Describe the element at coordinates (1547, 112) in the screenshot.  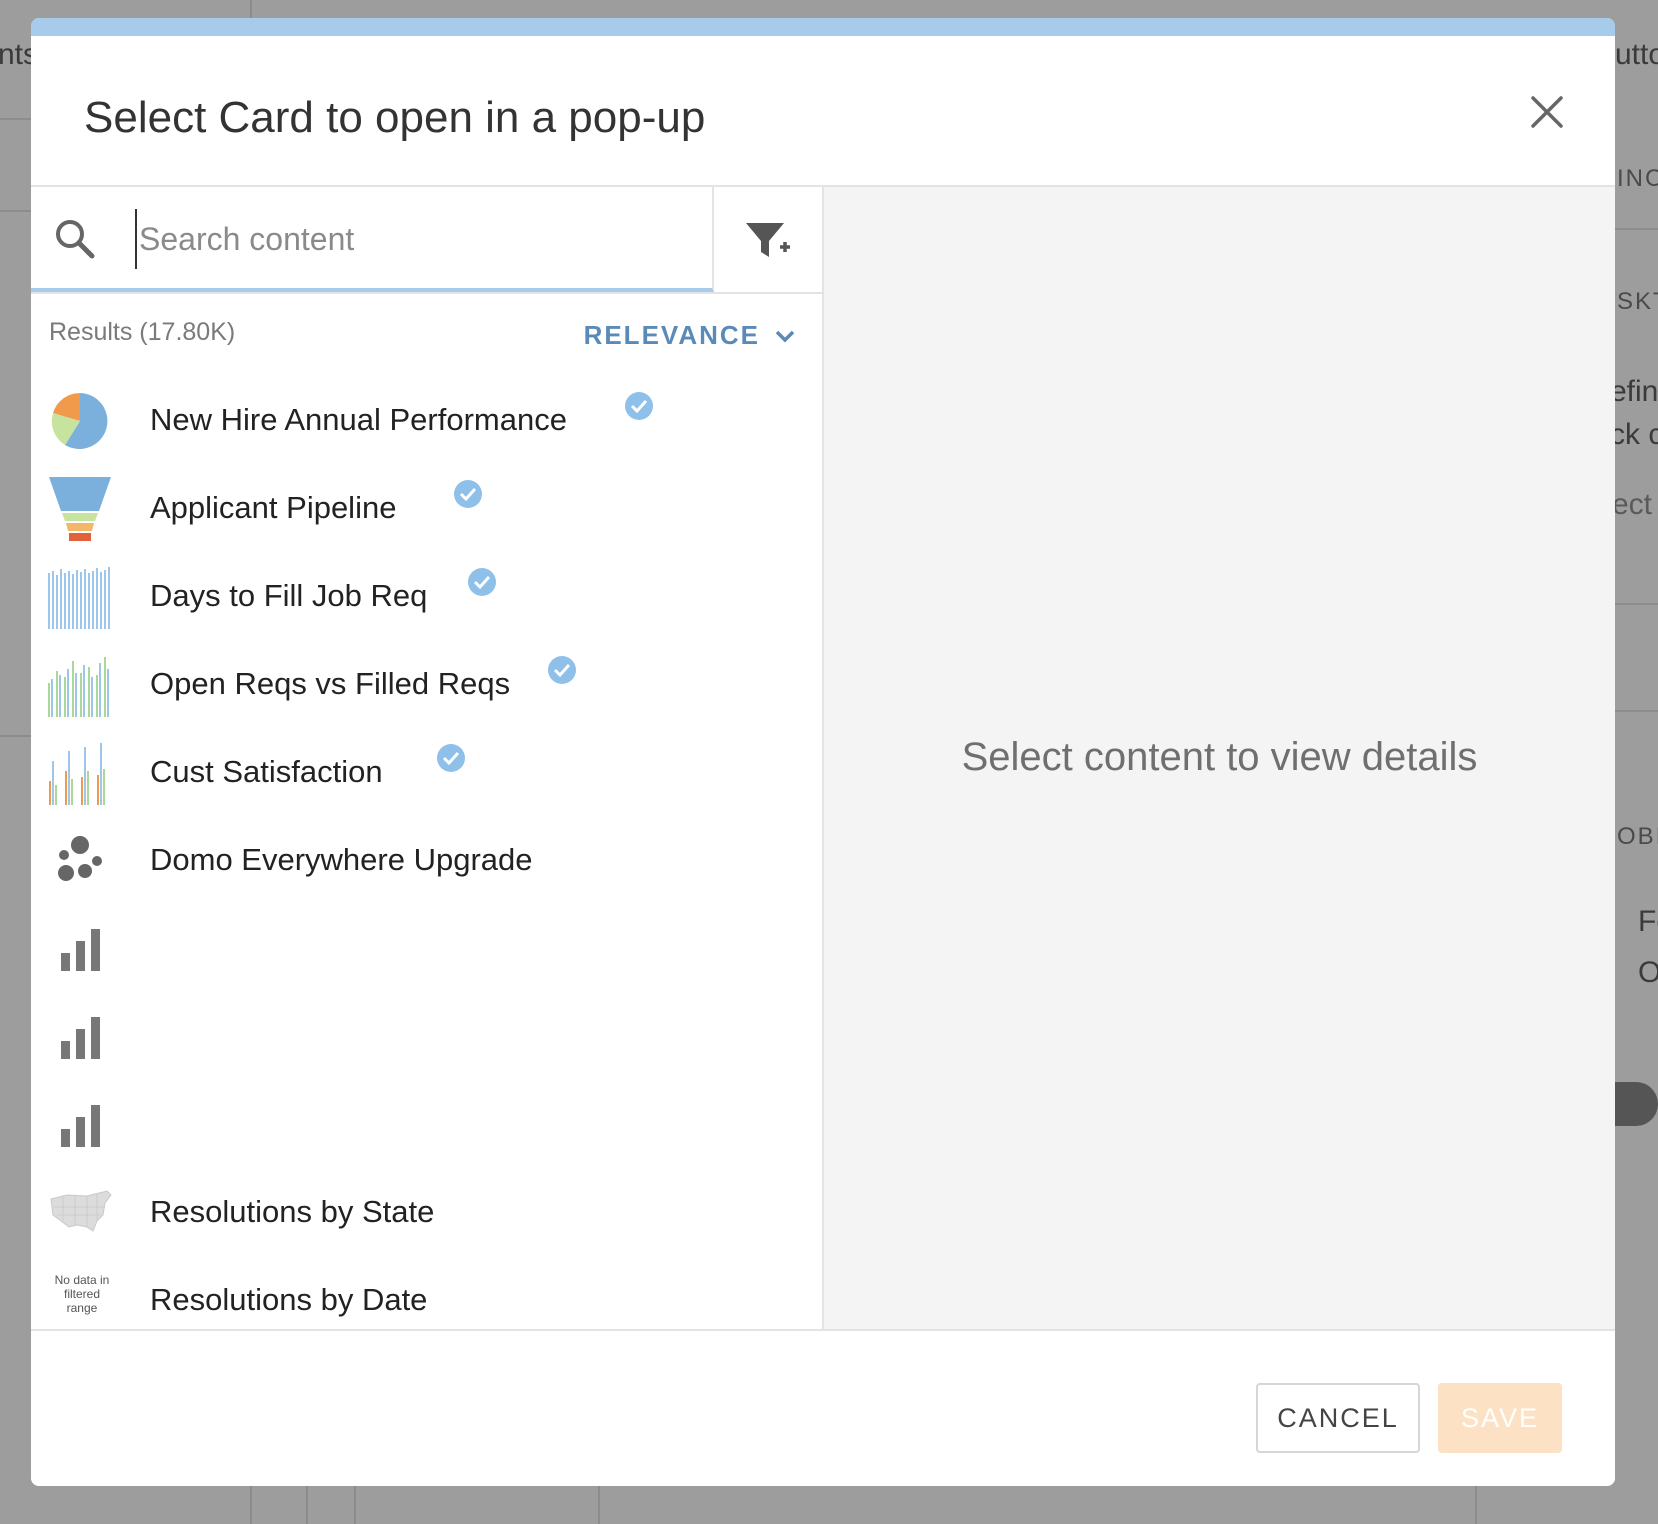
I see `close-icon` at that location.